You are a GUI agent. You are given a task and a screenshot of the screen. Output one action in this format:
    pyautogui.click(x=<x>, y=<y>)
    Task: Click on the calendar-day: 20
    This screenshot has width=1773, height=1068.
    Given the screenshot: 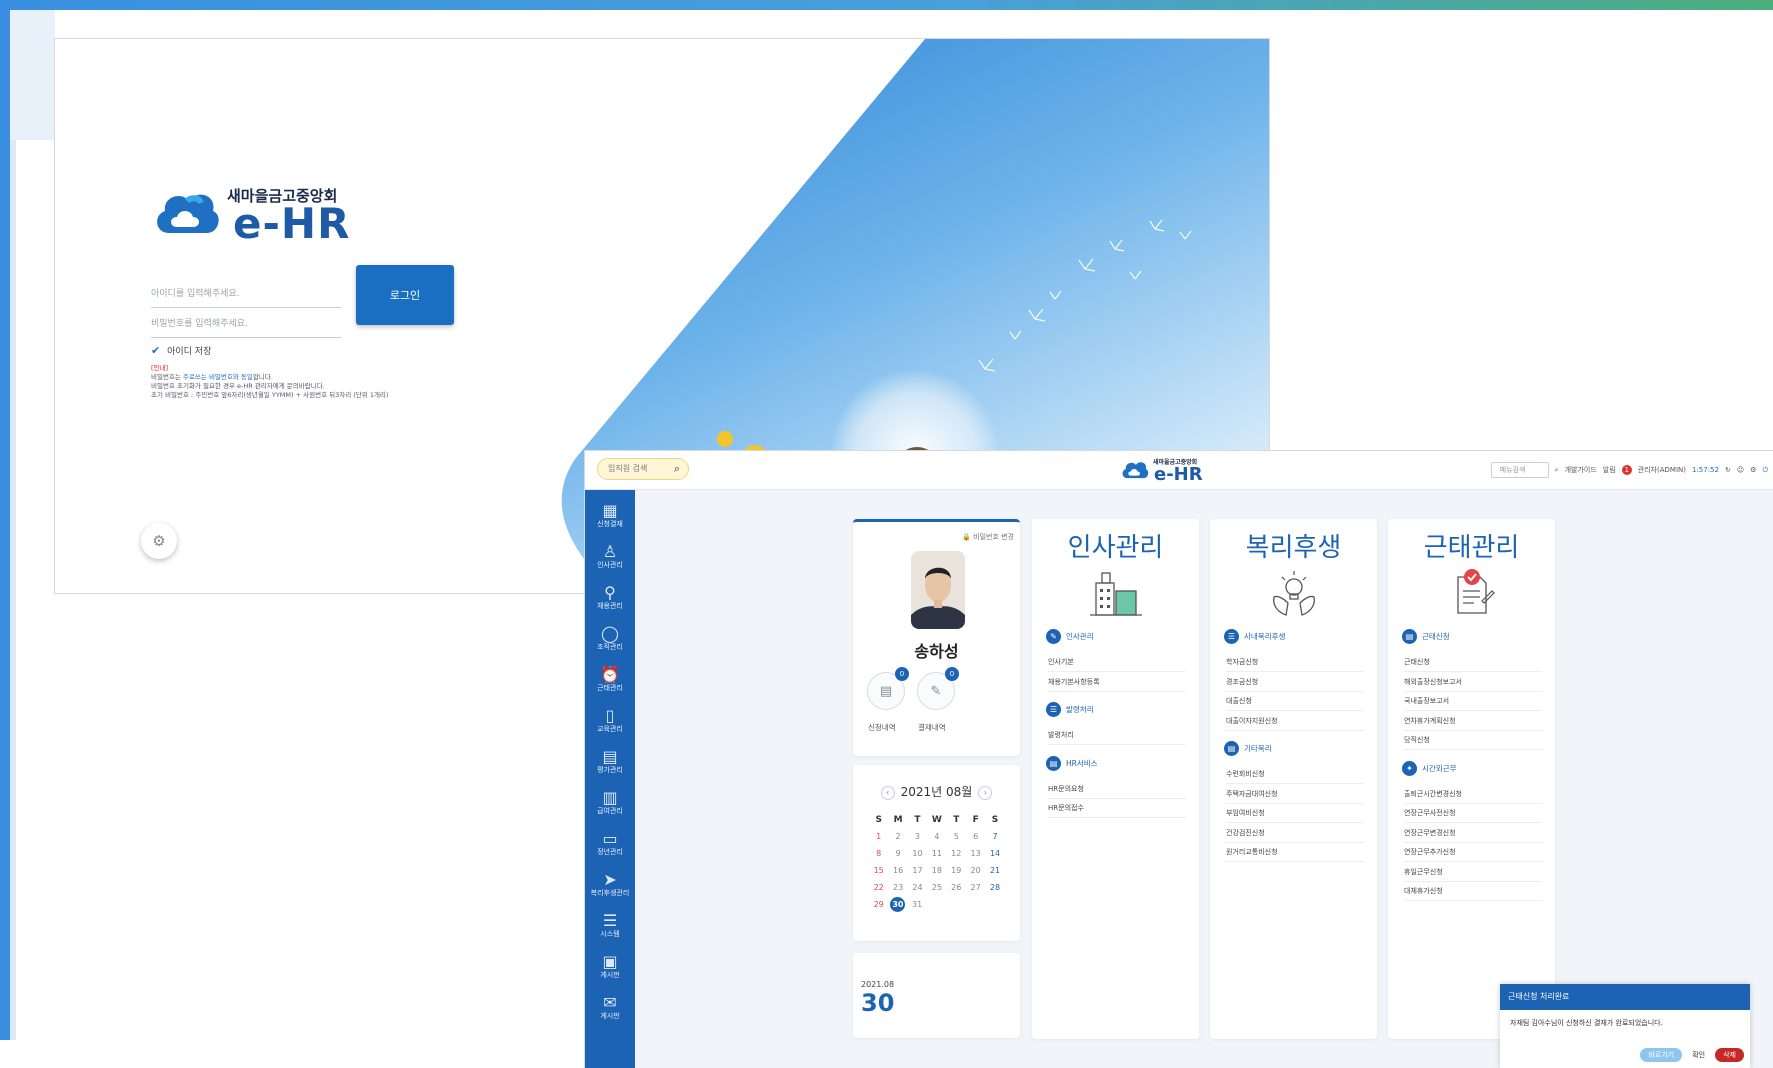 What is the action you would take?
    pyautogui.click(x=975, y=870)
    